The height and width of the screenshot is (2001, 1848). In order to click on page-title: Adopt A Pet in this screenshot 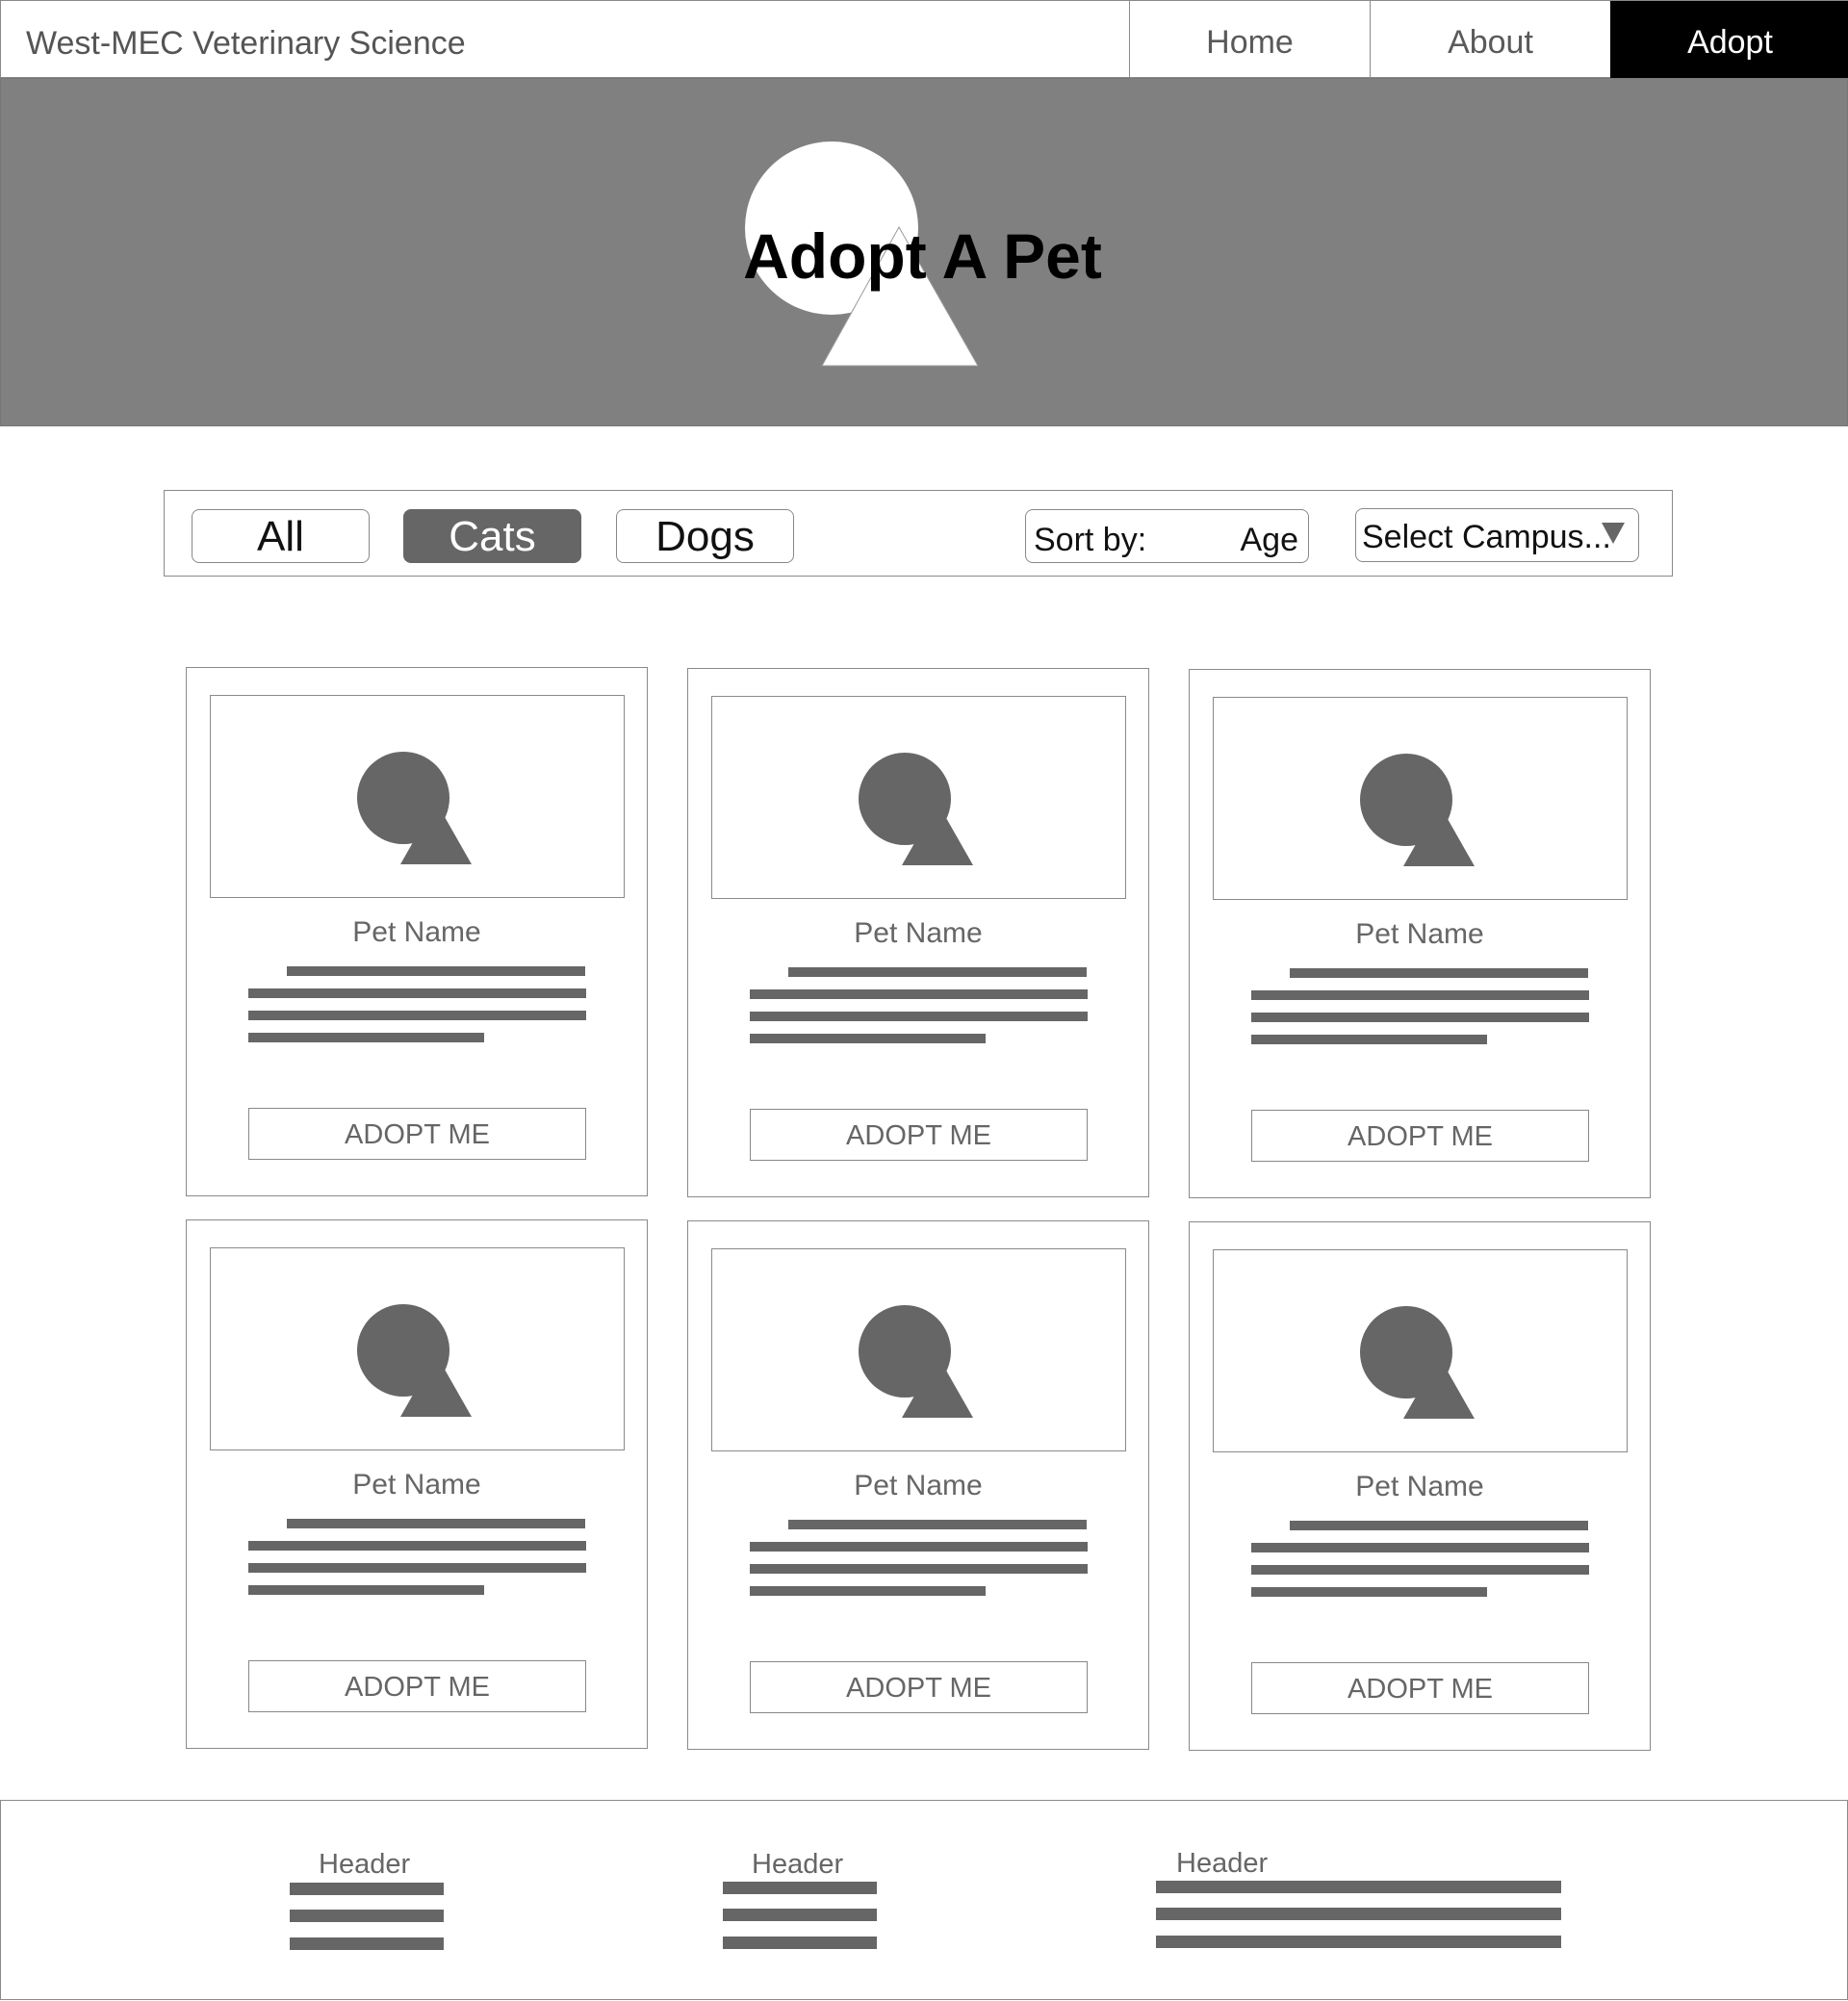, I will do `click(922, 256)`.